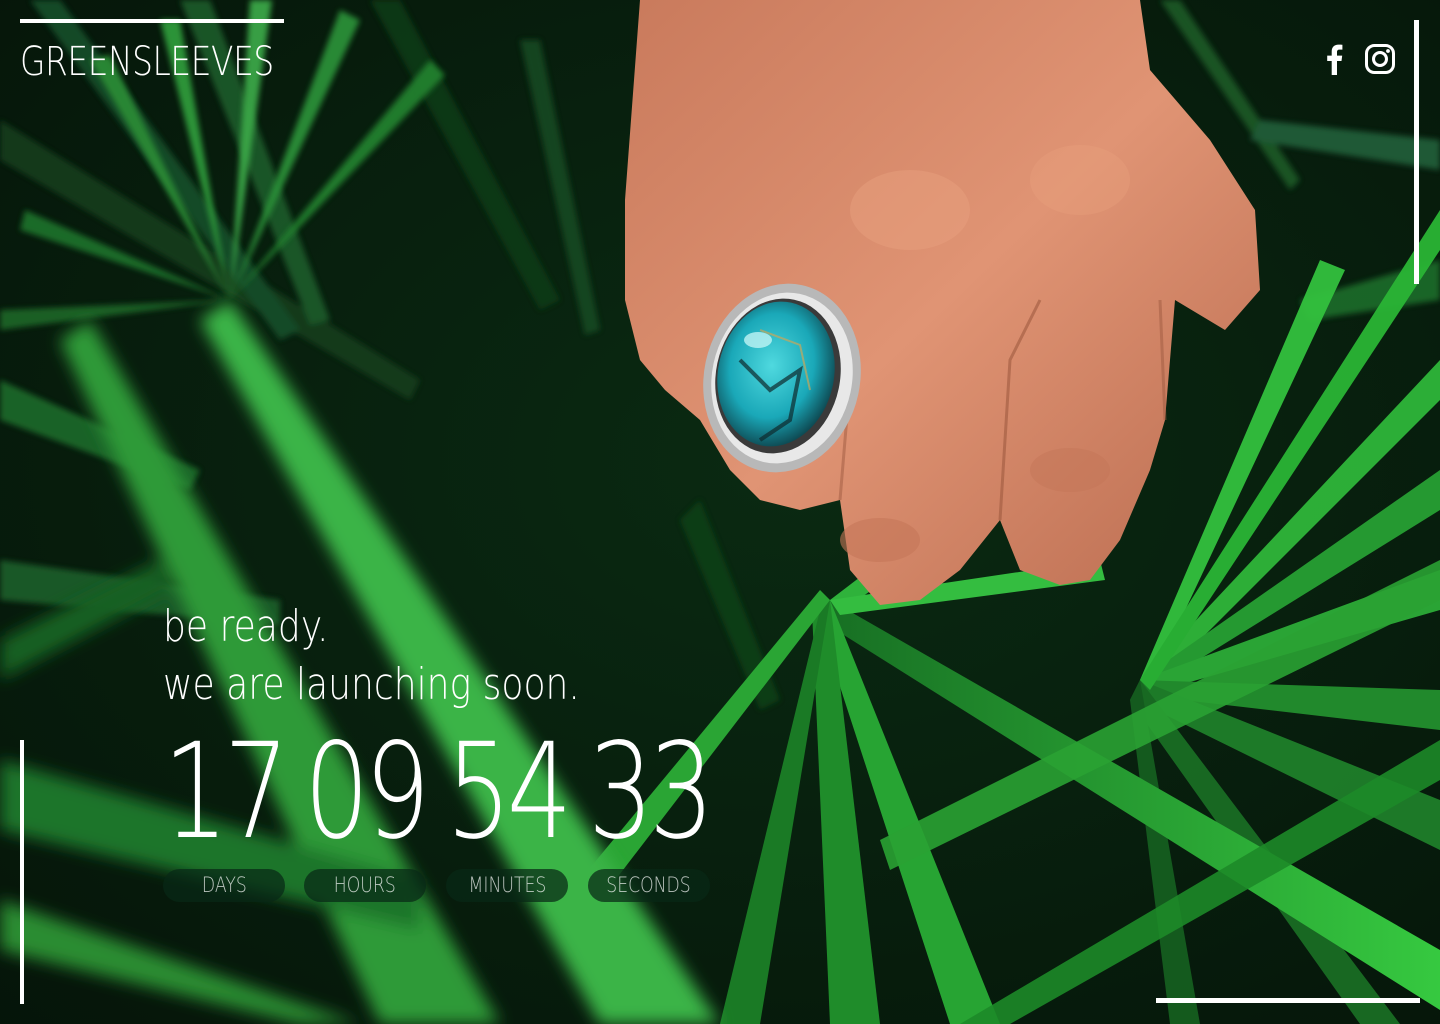  What do you see at coordinates (22, 872) in the screenshot?
I see `left-vertical-rule` at bounding box center [22, 872].